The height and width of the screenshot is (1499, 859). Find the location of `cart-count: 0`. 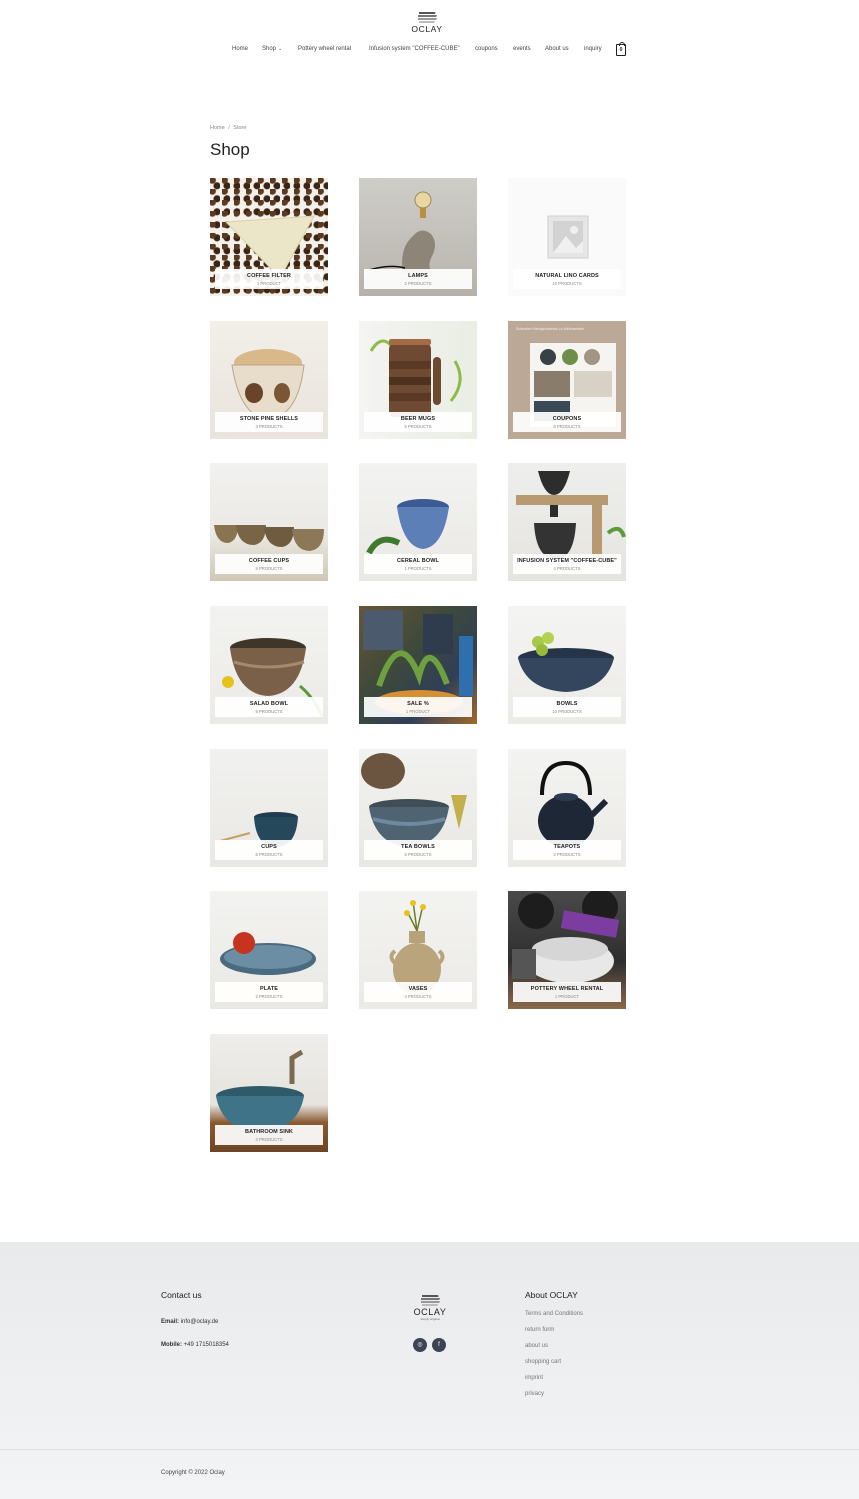

cart-count: 0 is located at coordinates (621, 50).